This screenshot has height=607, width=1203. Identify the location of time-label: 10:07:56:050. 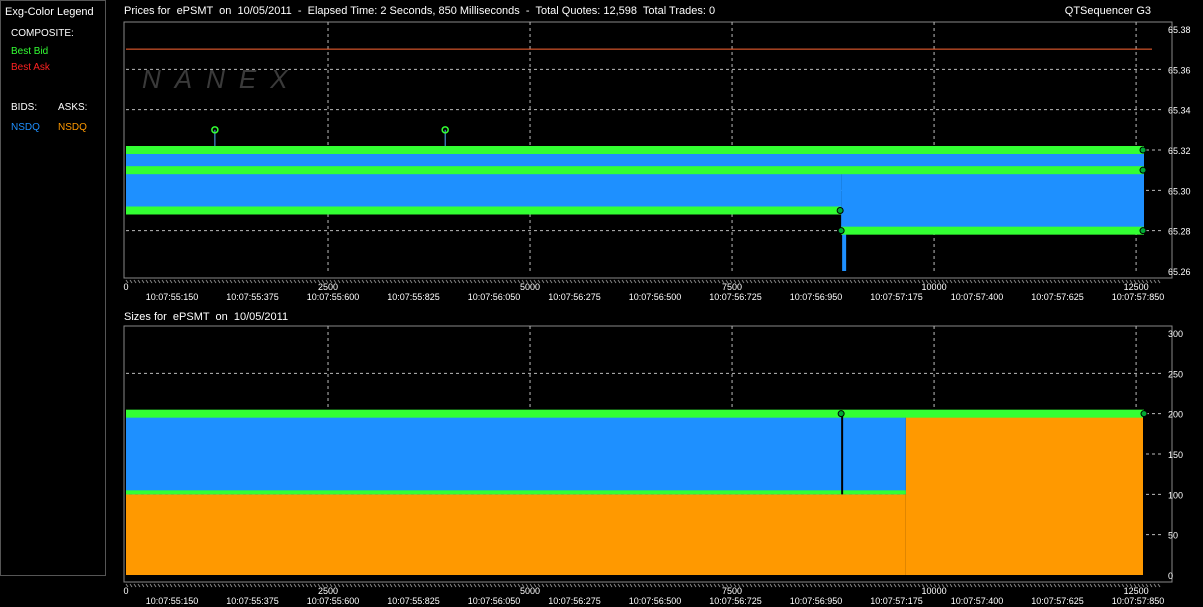
(494, 297).